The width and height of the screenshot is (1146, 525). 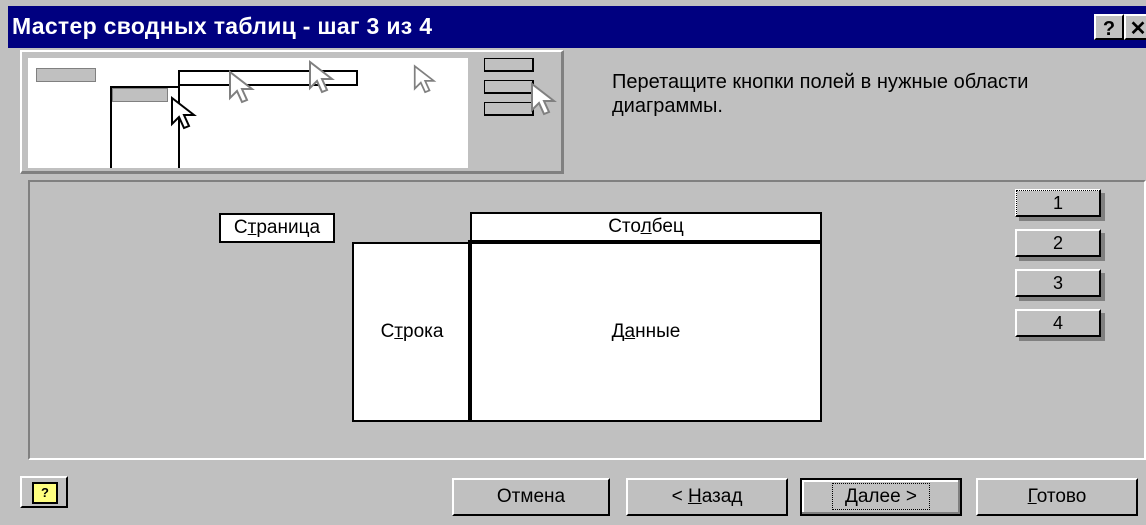 What do you see at coordinates (140, 95) in the screenshot?
I see `preview-row-button` at bounding box center [140, 95].